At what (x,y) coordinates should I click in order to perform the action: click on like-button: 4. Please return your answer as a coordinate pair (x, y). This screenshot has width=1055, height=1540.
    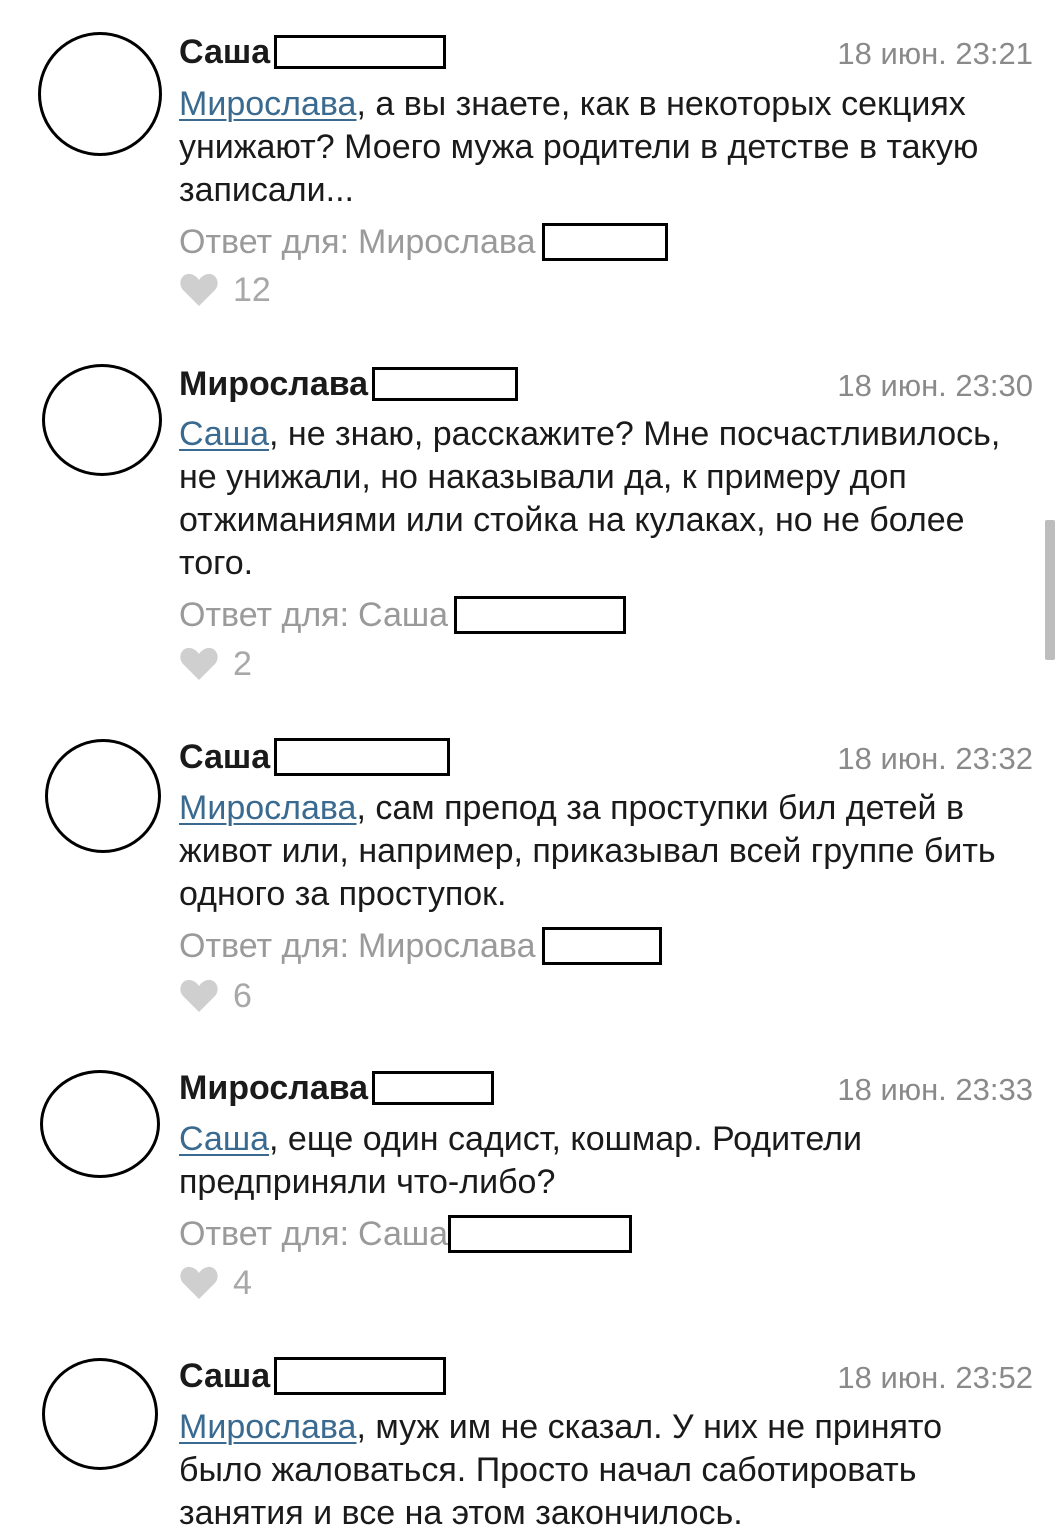
    Looking at the image, I should click on (215, 1283).